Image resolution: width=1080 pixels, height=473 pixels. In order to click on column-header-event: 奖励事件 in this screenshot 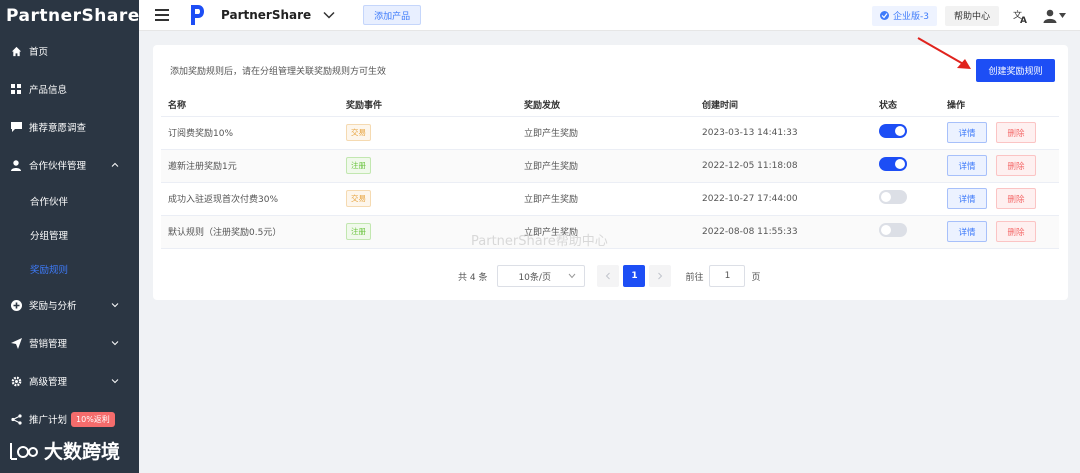, I will do `click(428, 105)`.